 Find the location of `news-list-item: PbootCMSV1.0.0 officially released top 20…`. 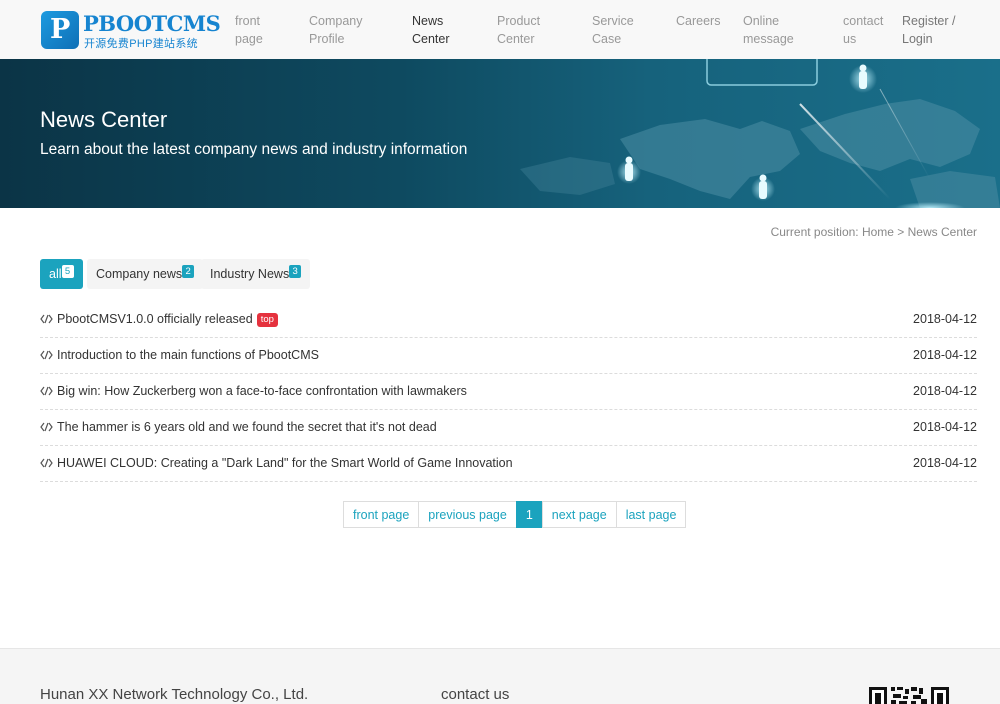

news-list-item: PbootCMSV1.0.0 officially released top 20… is located at coordinates (508, 320).